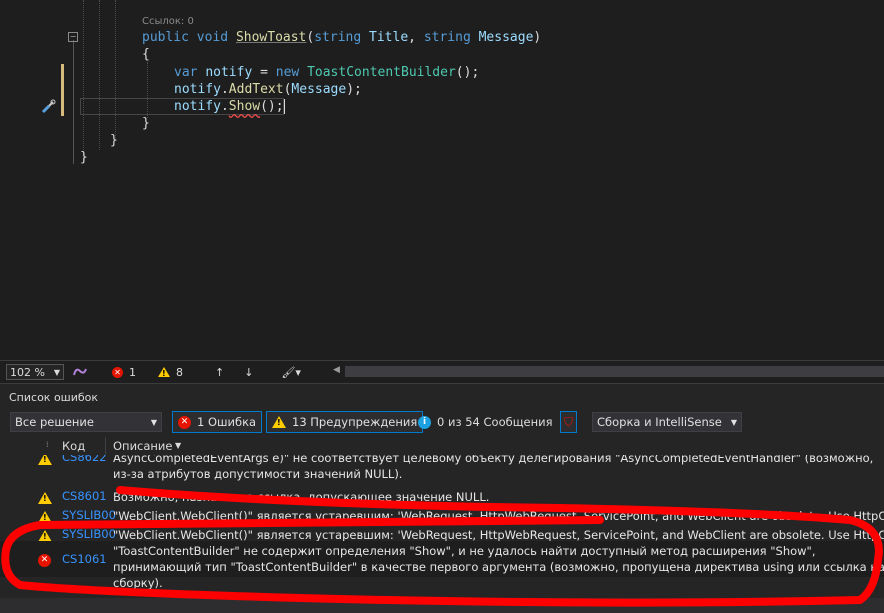  What do you see at coordinates (271, 37) in the screenshot?
I see `method-name: ShowToast` at bounding box center [271, 37].